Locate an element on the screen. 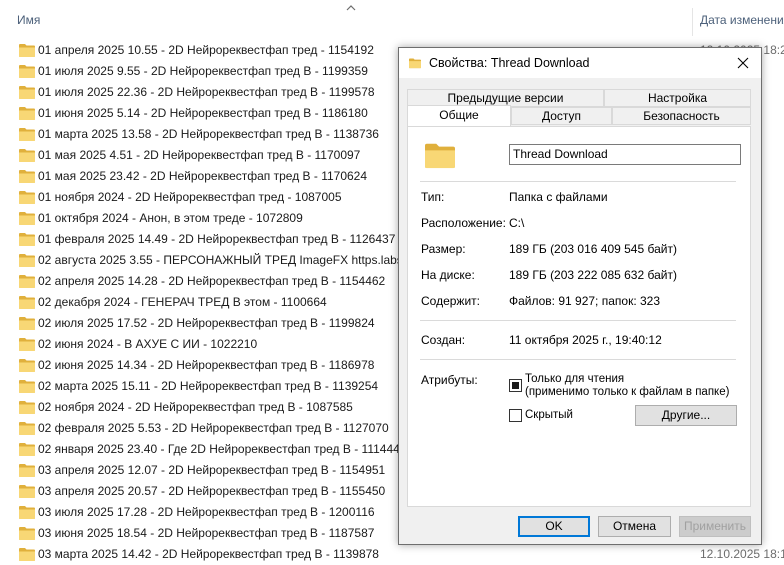 Image resolution: width=784 pixels, height=565 pixels. hidden-label: Скрытый is located at coordinates (549, 415).